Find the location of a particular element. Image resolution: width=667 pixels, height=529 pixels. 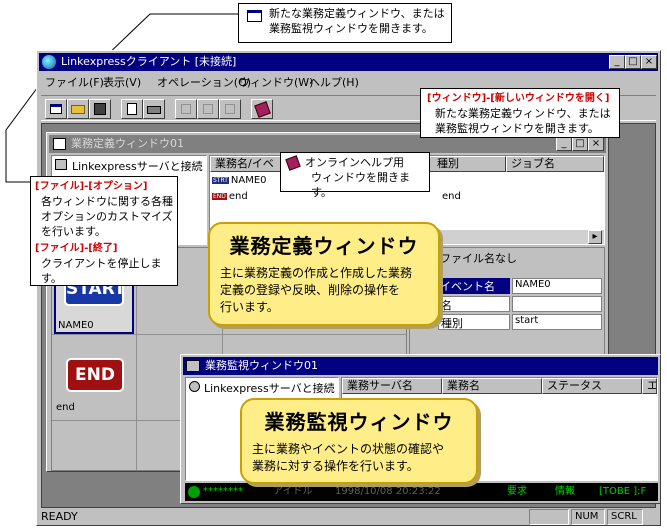

callout-title: [ウィンドウ]-[新しいウィンドウを開く] is located at coordinates (518, 98).